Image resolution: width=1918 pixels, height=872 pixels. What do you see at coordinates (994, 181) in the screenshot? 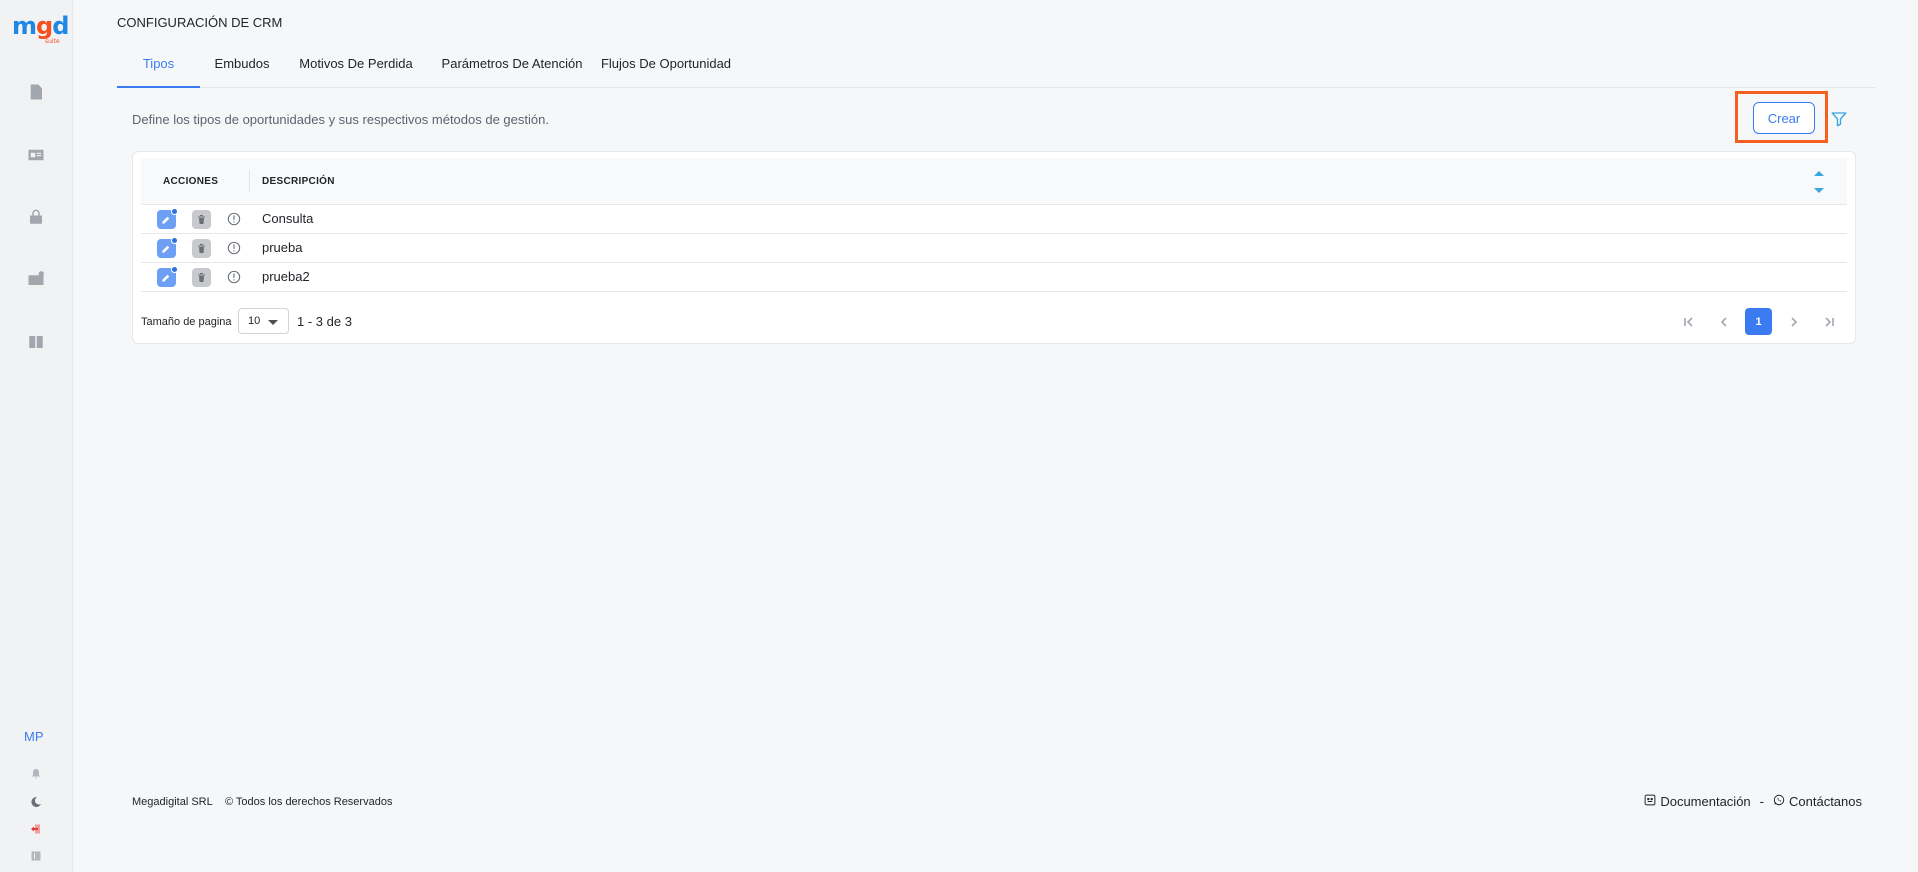
I see `table-header: ACCIONES DESCRIPCIÓN` at bounding box center [994, 181].